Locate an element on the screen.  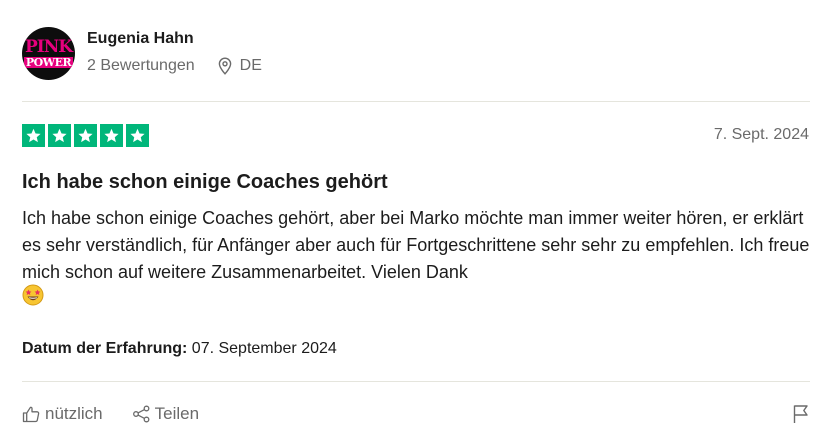
review-count: 2 Bewertungen is located at coordinates (141, 65).